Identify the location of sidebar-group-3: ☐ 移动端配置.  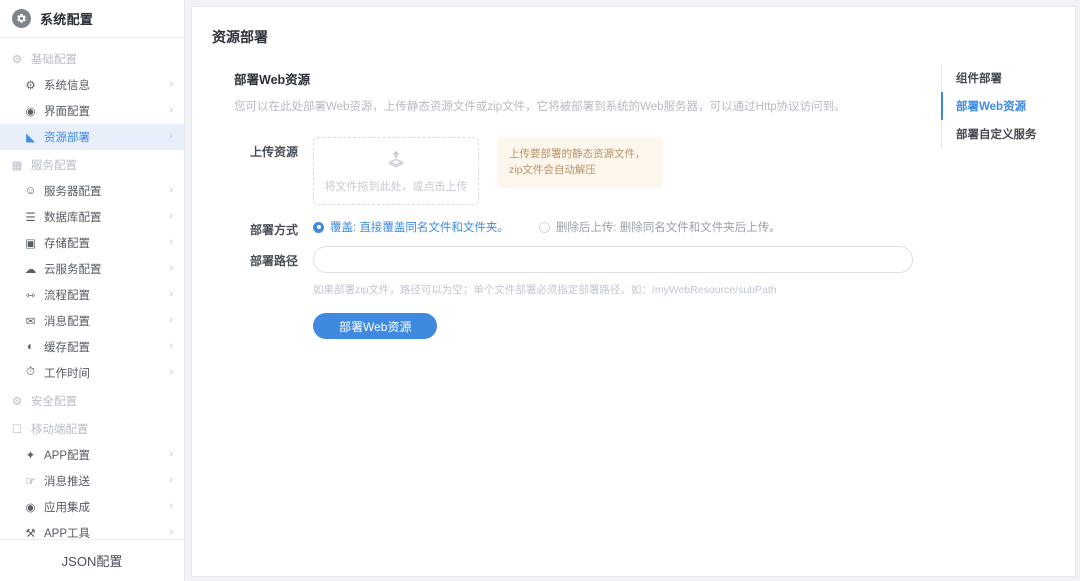
(92, 429).